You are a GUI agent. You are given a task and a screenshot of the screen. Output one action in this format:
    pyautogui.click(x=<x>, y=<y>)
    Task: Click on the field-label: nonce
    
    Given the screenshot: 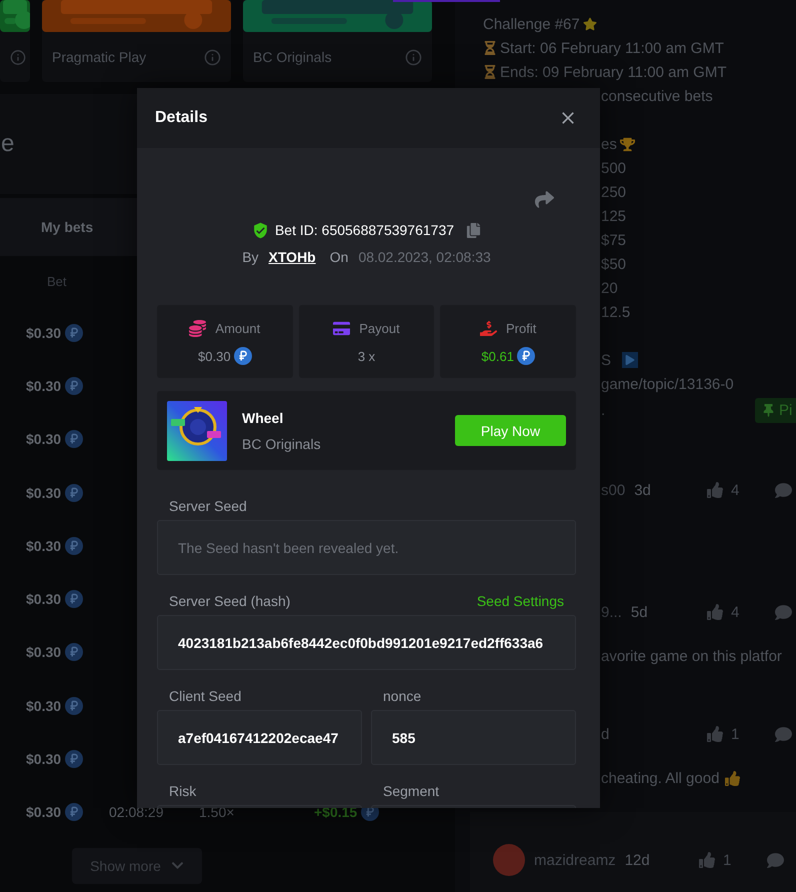 What is the action you would take?
    pyautogui.click(x=402, y=696)
    